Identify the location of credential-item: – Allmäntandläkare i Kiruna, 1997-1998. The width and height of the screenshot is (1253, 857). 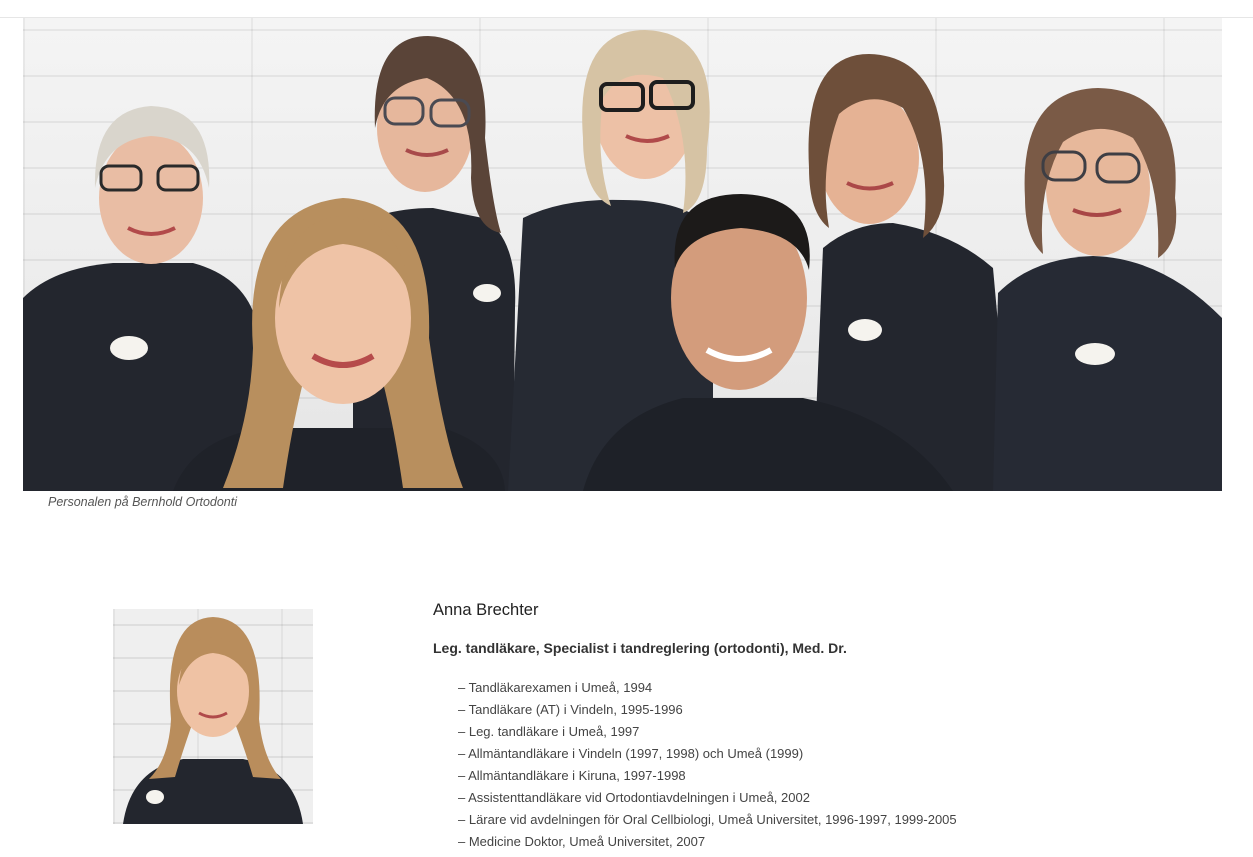
(572, 775).